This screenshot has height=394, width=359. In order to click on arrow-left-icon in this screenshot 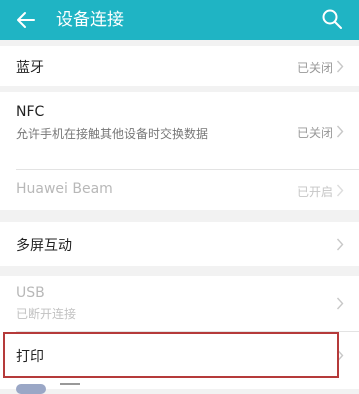, I will do `click(26, 20)`.